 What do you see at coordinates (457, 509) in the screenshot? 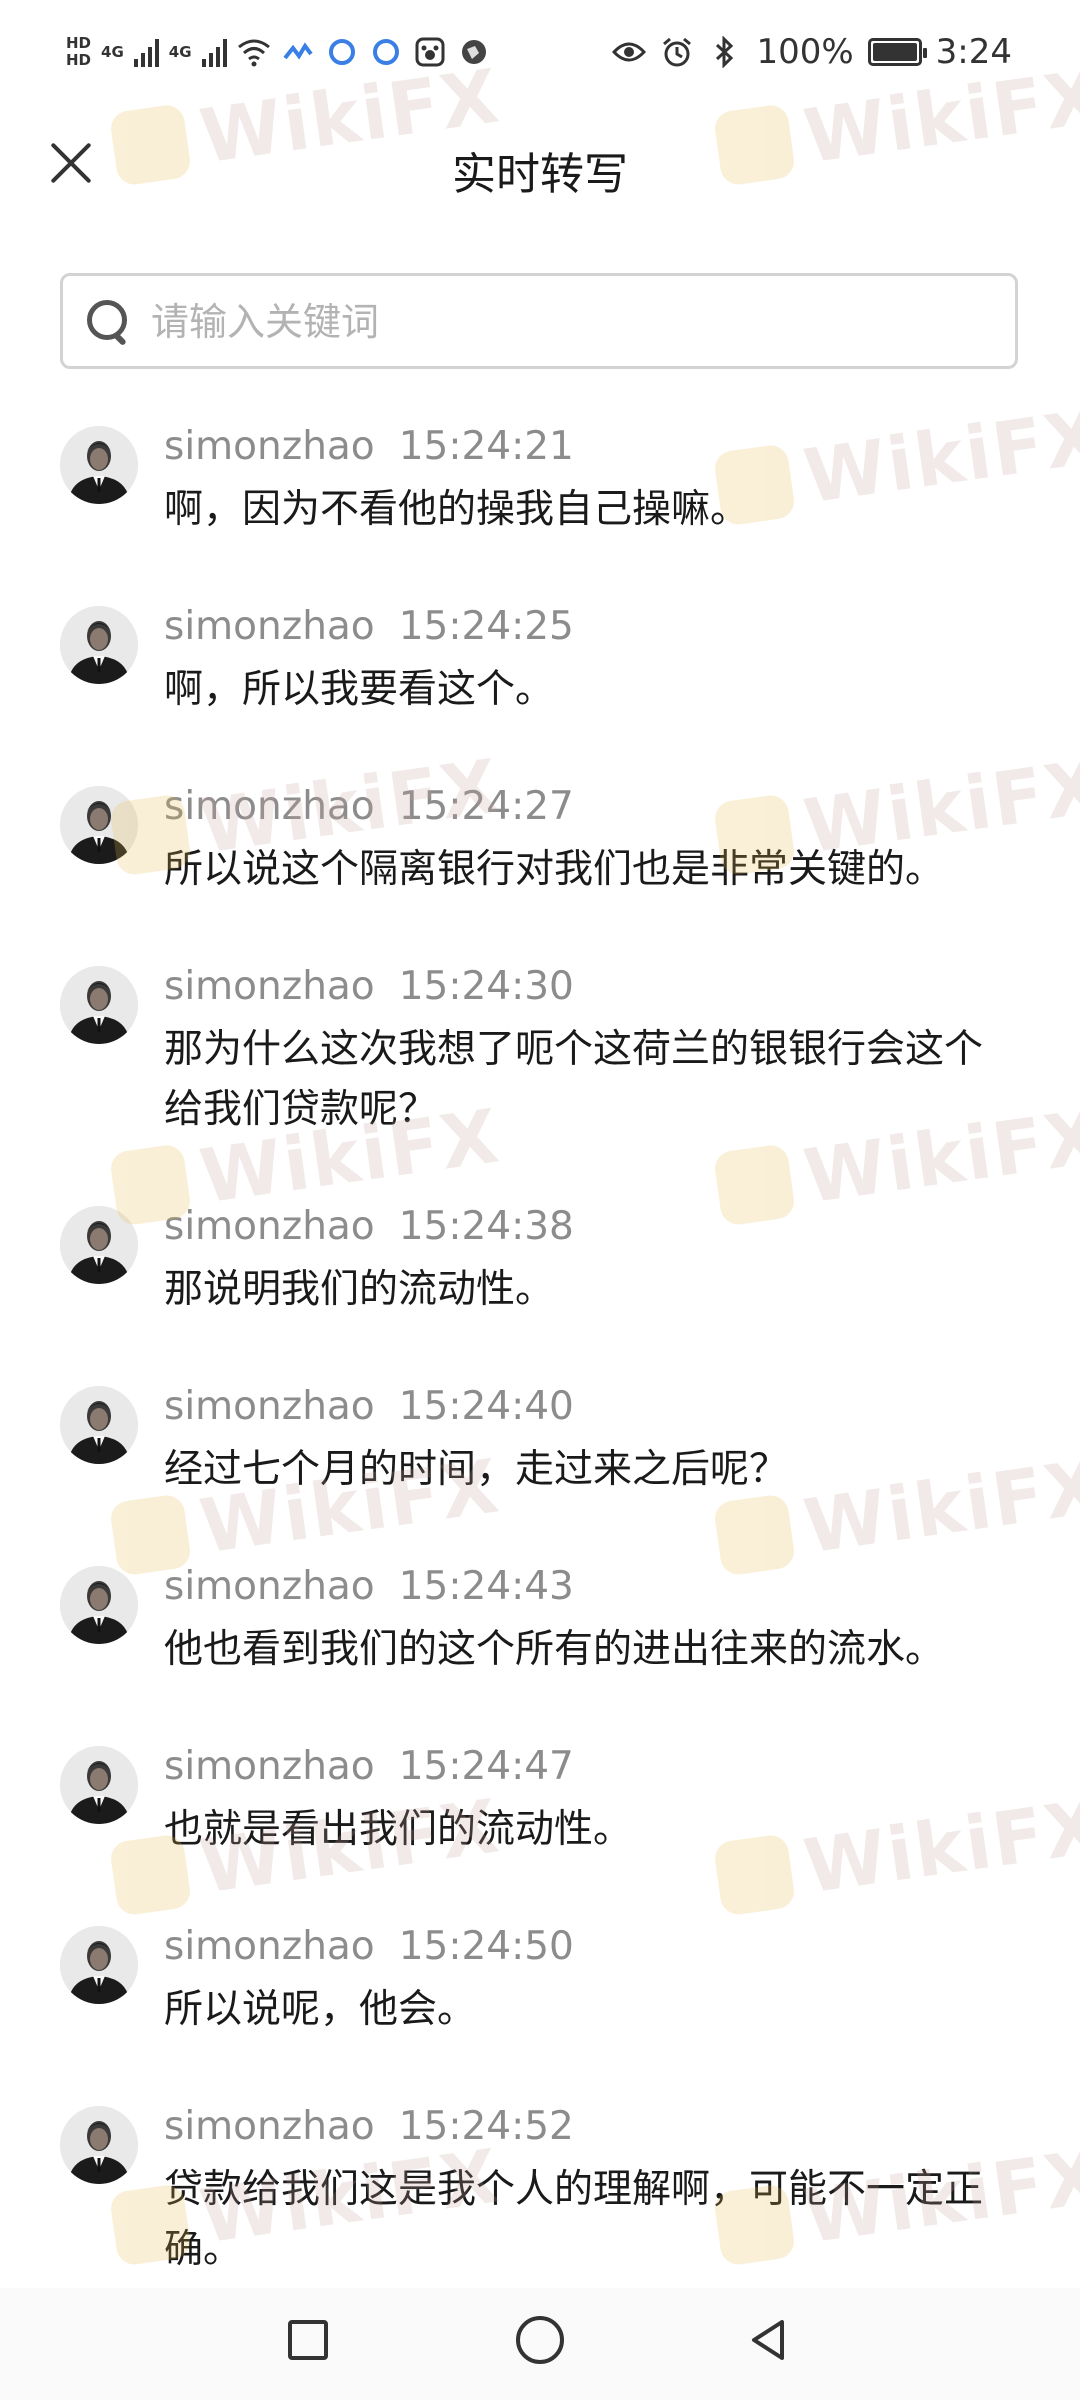
I see `message-text: 啊，因为不看他的操我自己操嘛。` at bounding box center [457, 509].